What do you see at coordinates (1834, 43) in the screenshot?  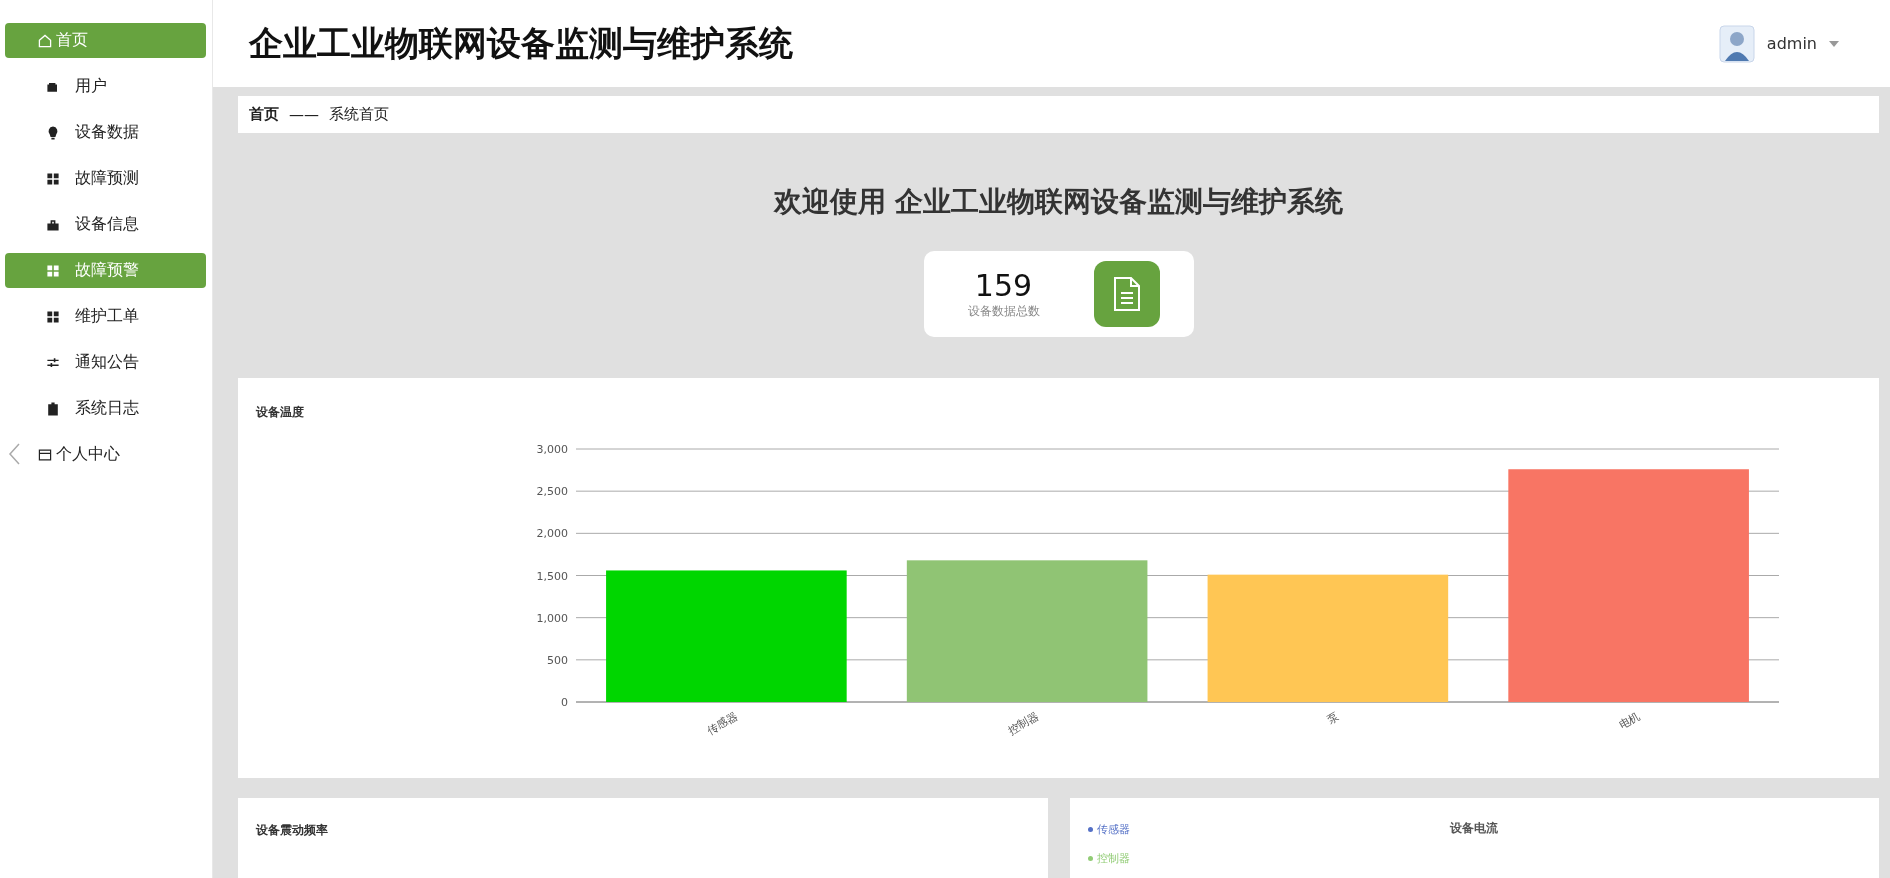 I see `caret-down-icon` at bounding box center [1834, 43].